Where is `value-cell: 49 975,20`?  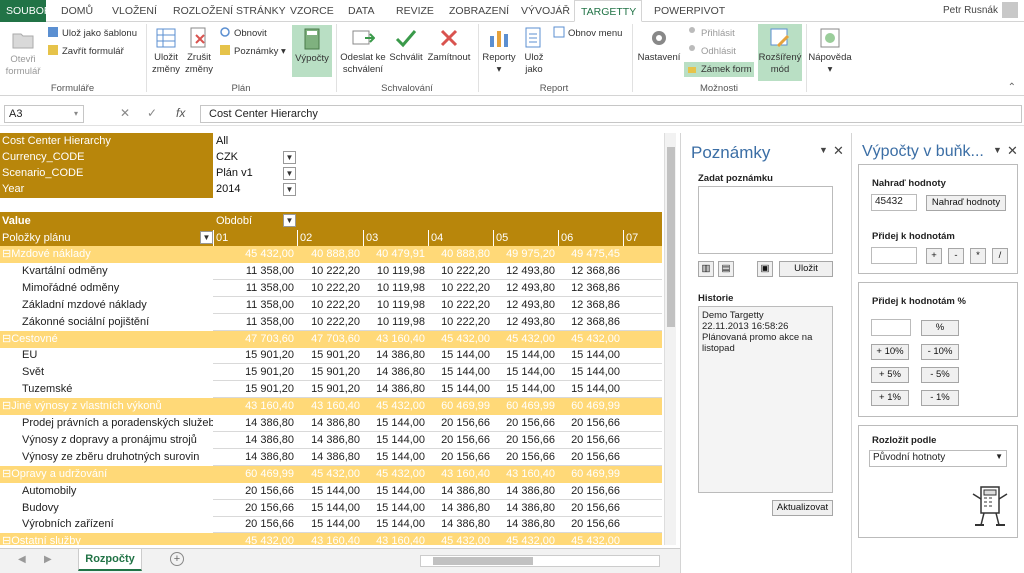
value-cell: 49 975,20 is located at coordinates (525, 254).